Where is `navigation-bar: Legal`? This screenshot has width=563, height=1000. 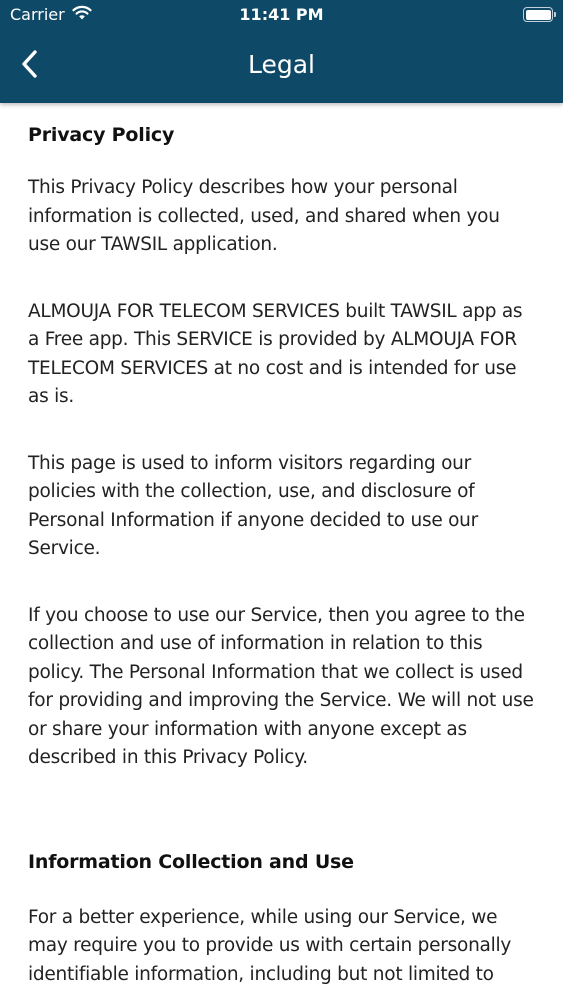 navigation-bar: Legal is located at coordinates (281, 66).